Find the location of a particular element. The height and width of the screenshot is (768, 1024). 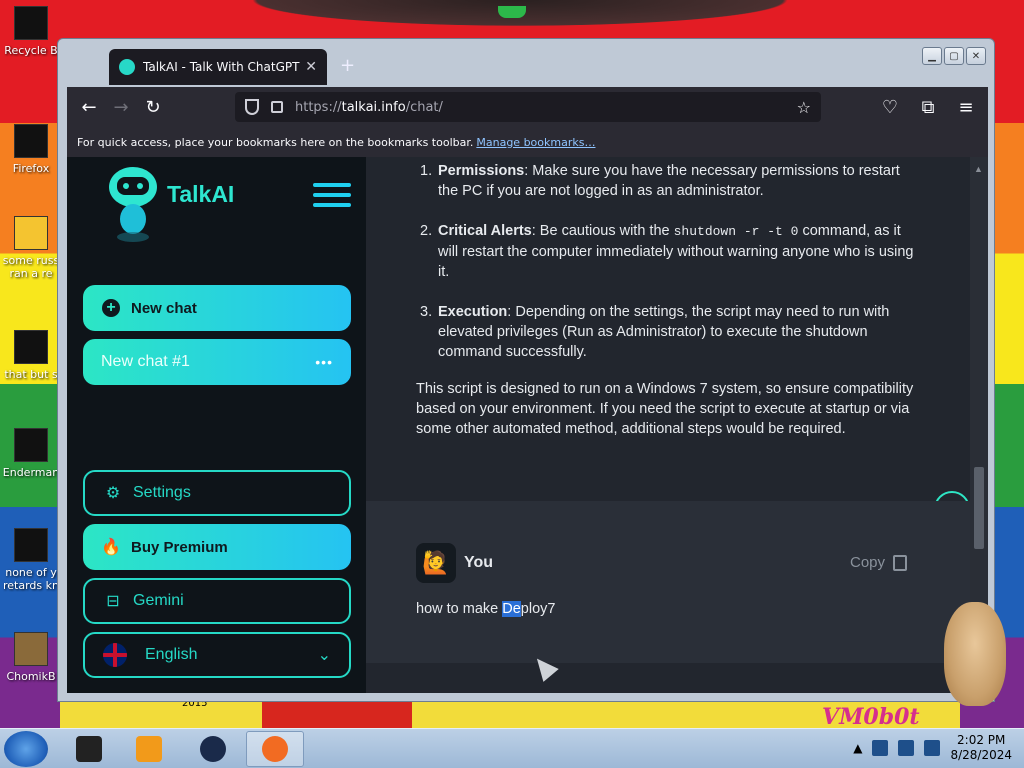

close-tab-icon: ✕ is located at coordinates (311, 67).